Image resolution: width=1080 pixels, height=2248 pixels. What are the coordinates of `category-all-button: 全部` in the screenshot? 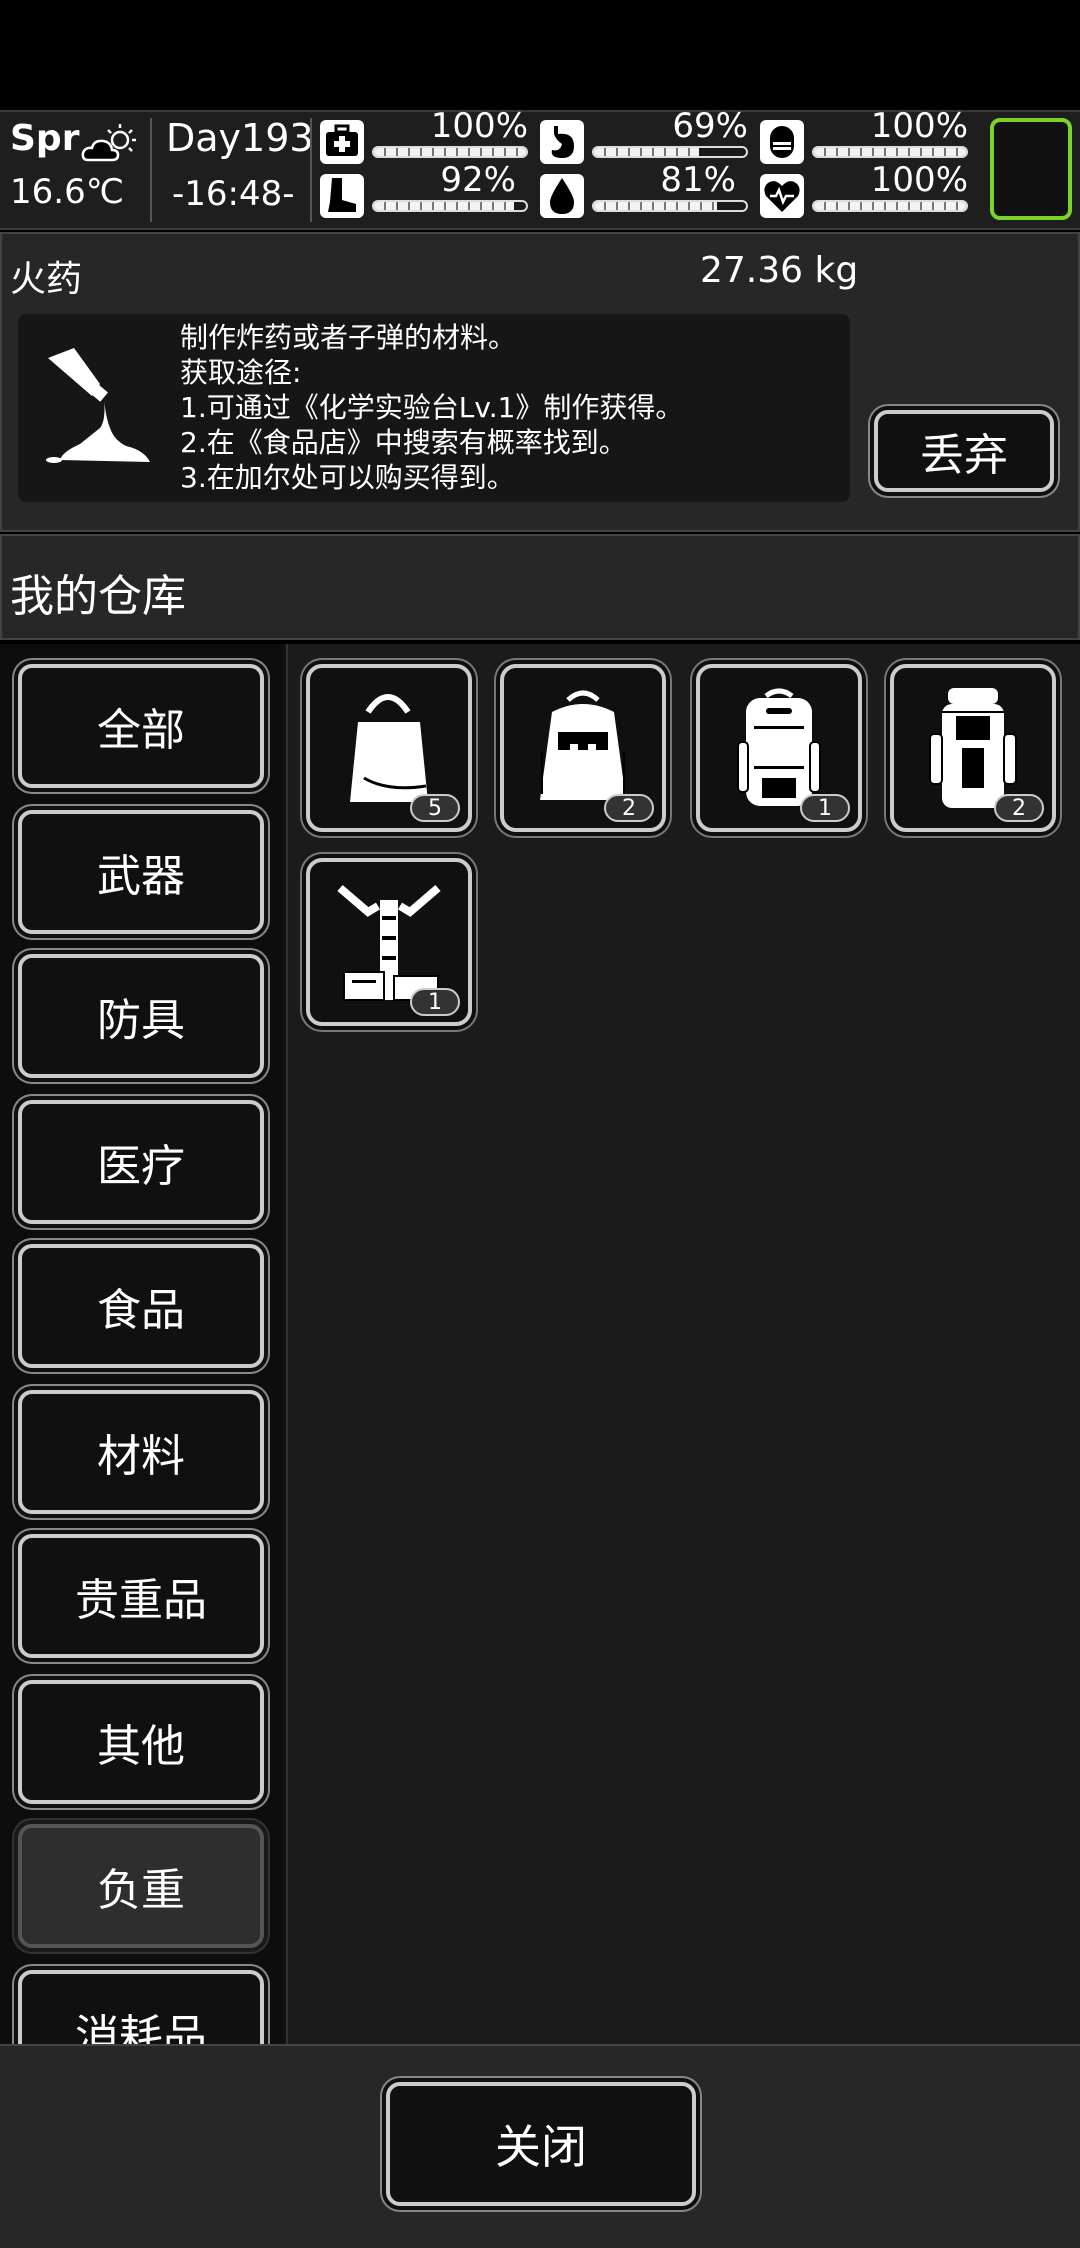 It's located at (141, 726).